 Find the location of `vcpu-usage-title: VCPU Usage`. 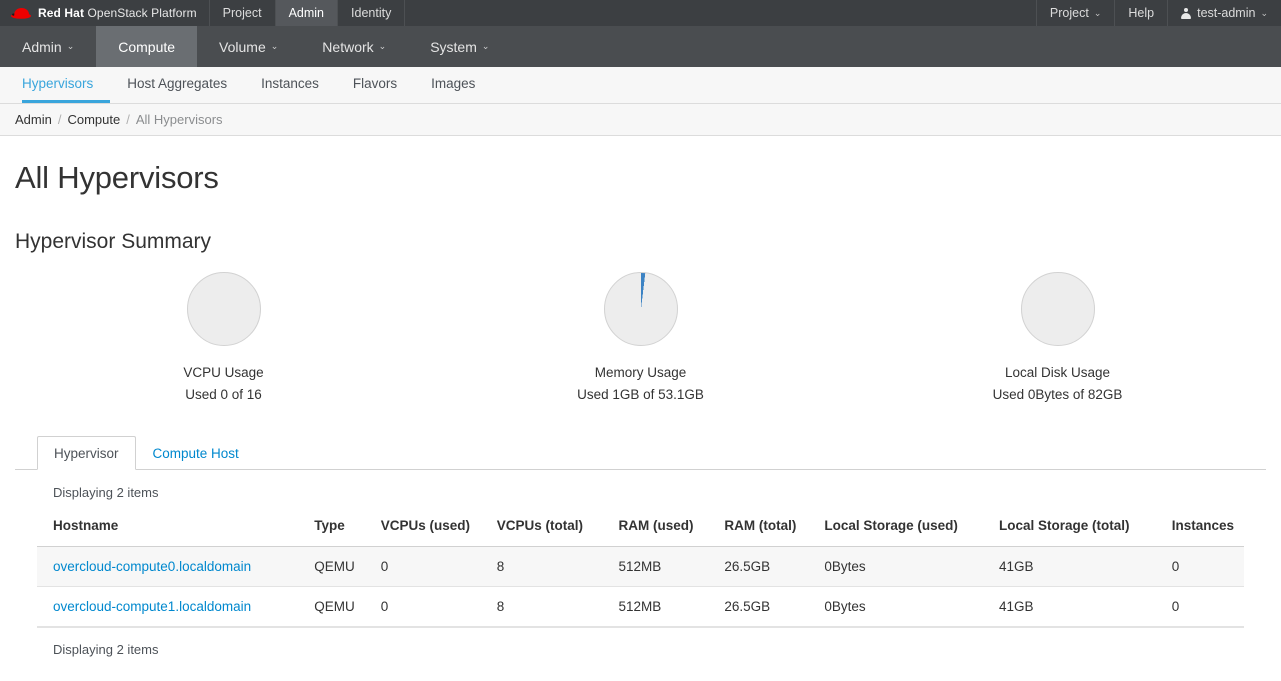

vcpu-usage-title: VCPU Usage is located at coordinates (223, 372).